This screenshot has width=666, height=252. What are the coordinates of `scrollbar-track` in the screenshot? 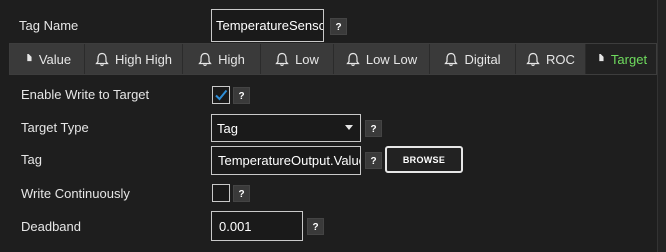 It's located at (661, 126).